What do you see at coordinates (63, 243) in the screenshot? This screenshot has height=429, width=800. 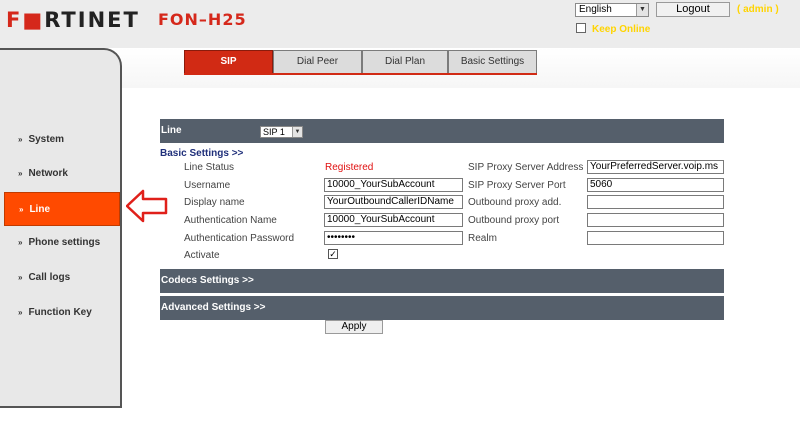 I see `sidebar-item-phone-settings: » Phone settings` at bounding box center [63, 243].